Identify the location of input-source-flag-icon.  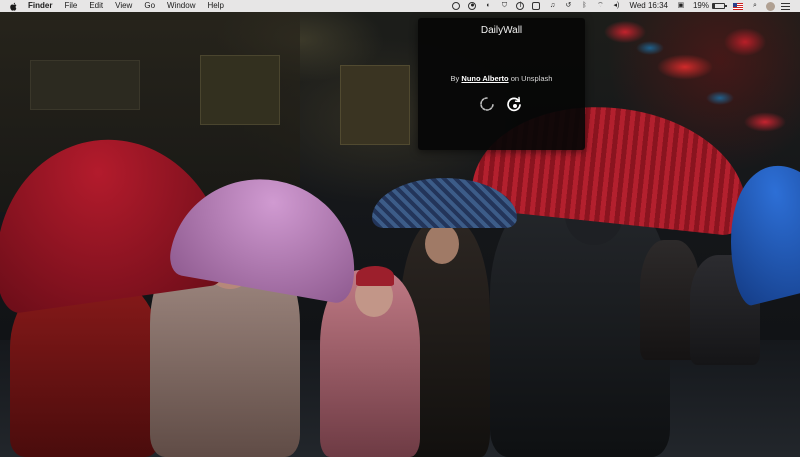
(738, 6).